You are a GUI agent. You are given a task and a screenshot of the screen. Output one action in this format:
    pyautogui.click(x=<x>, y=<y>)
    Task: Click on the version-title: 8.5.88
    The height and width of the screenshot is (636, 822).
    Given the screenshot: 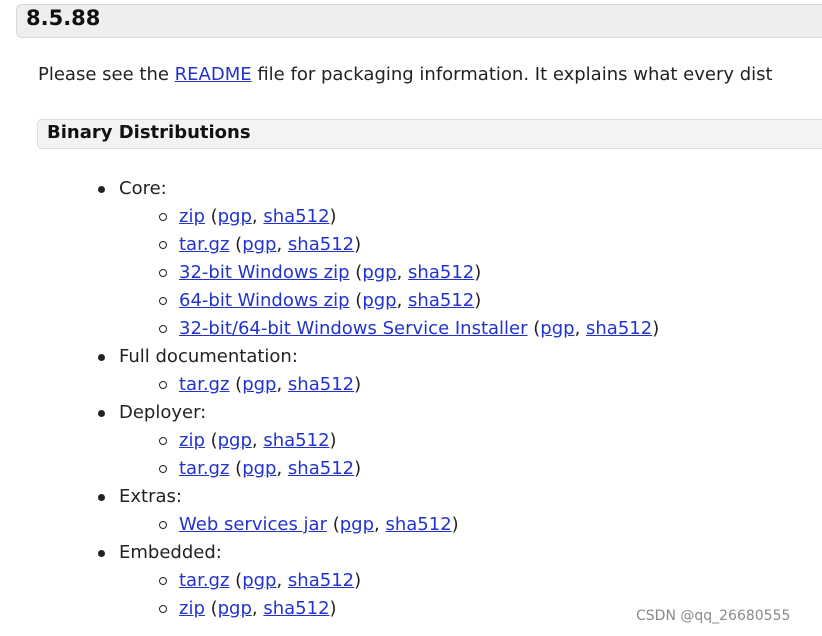 What is the action you would take?
    pyautogui.click(x=63, y=18)
    